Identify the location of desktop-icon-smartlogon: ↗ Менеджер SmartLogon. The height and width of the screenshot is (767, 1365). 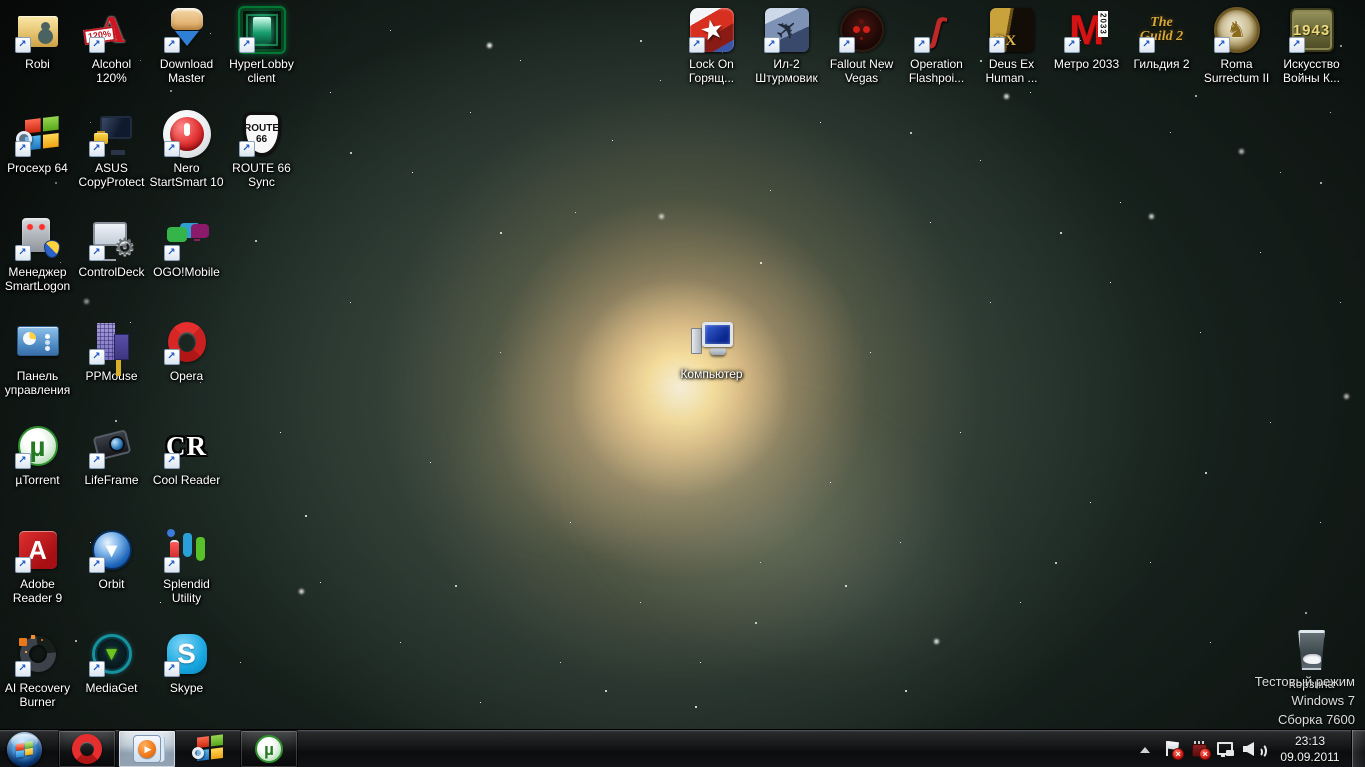
(37, 253).